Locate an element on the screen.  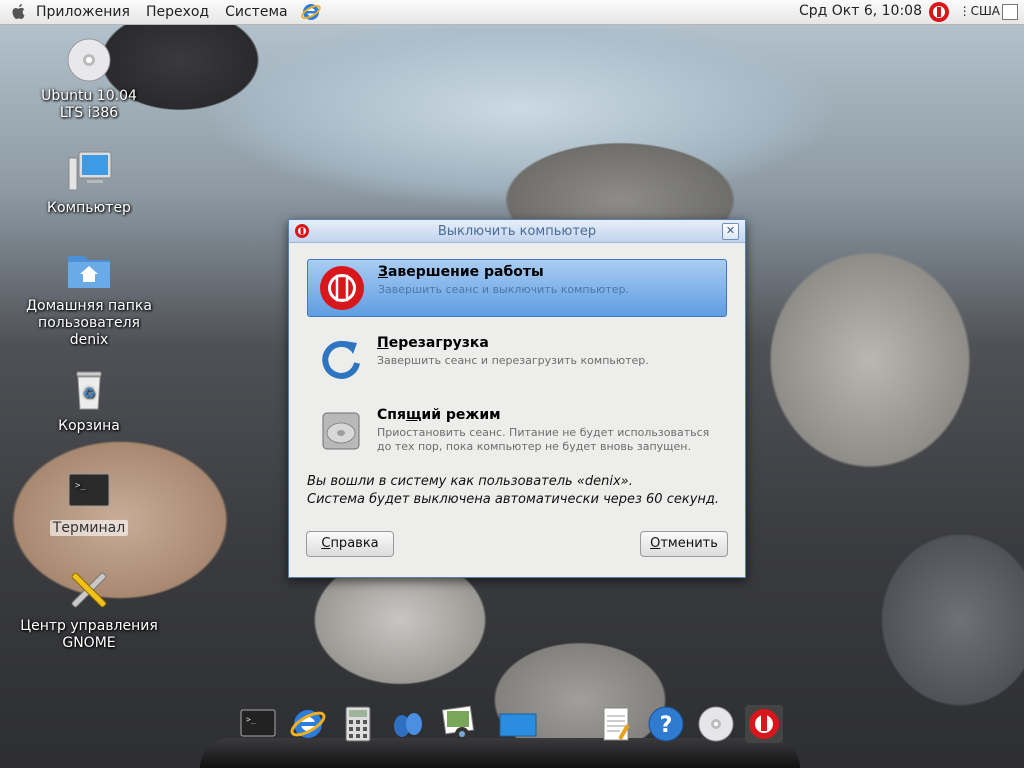
cancel-button: Отменить is located at coordinates (684, 544).